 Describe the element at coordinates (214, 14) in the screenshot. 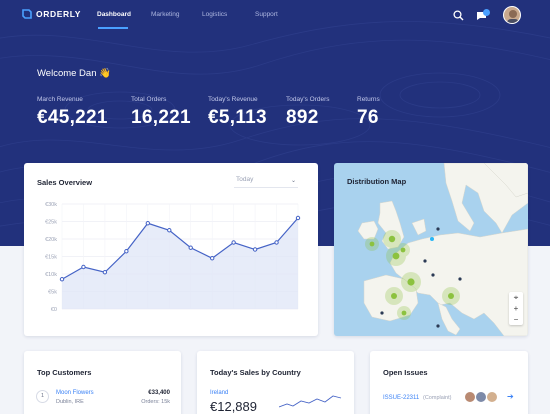

I see `nav-logistics: Logistics` at that location.